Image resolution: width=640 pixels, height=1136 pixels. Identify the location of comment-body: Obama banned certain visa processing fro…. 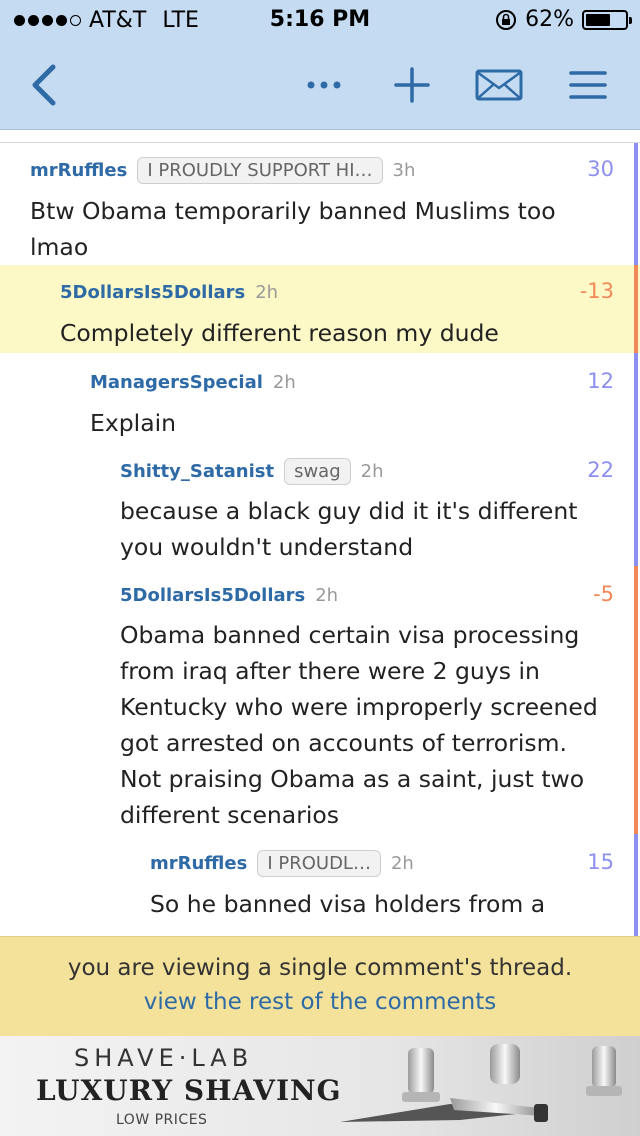
(359, 725).